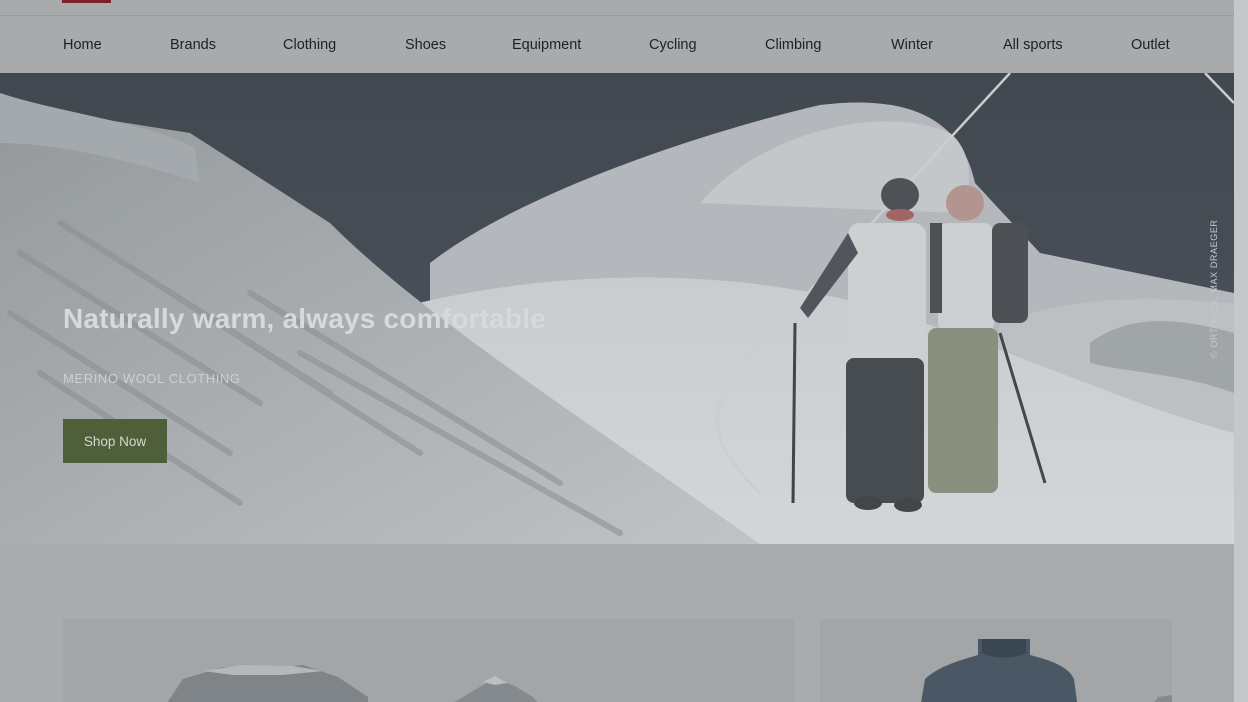 The image size is (1248, 702). Describe the element at coordinates (673, 45) in the screenshot. I see `nav-item-cycling: Cycling` at that location.